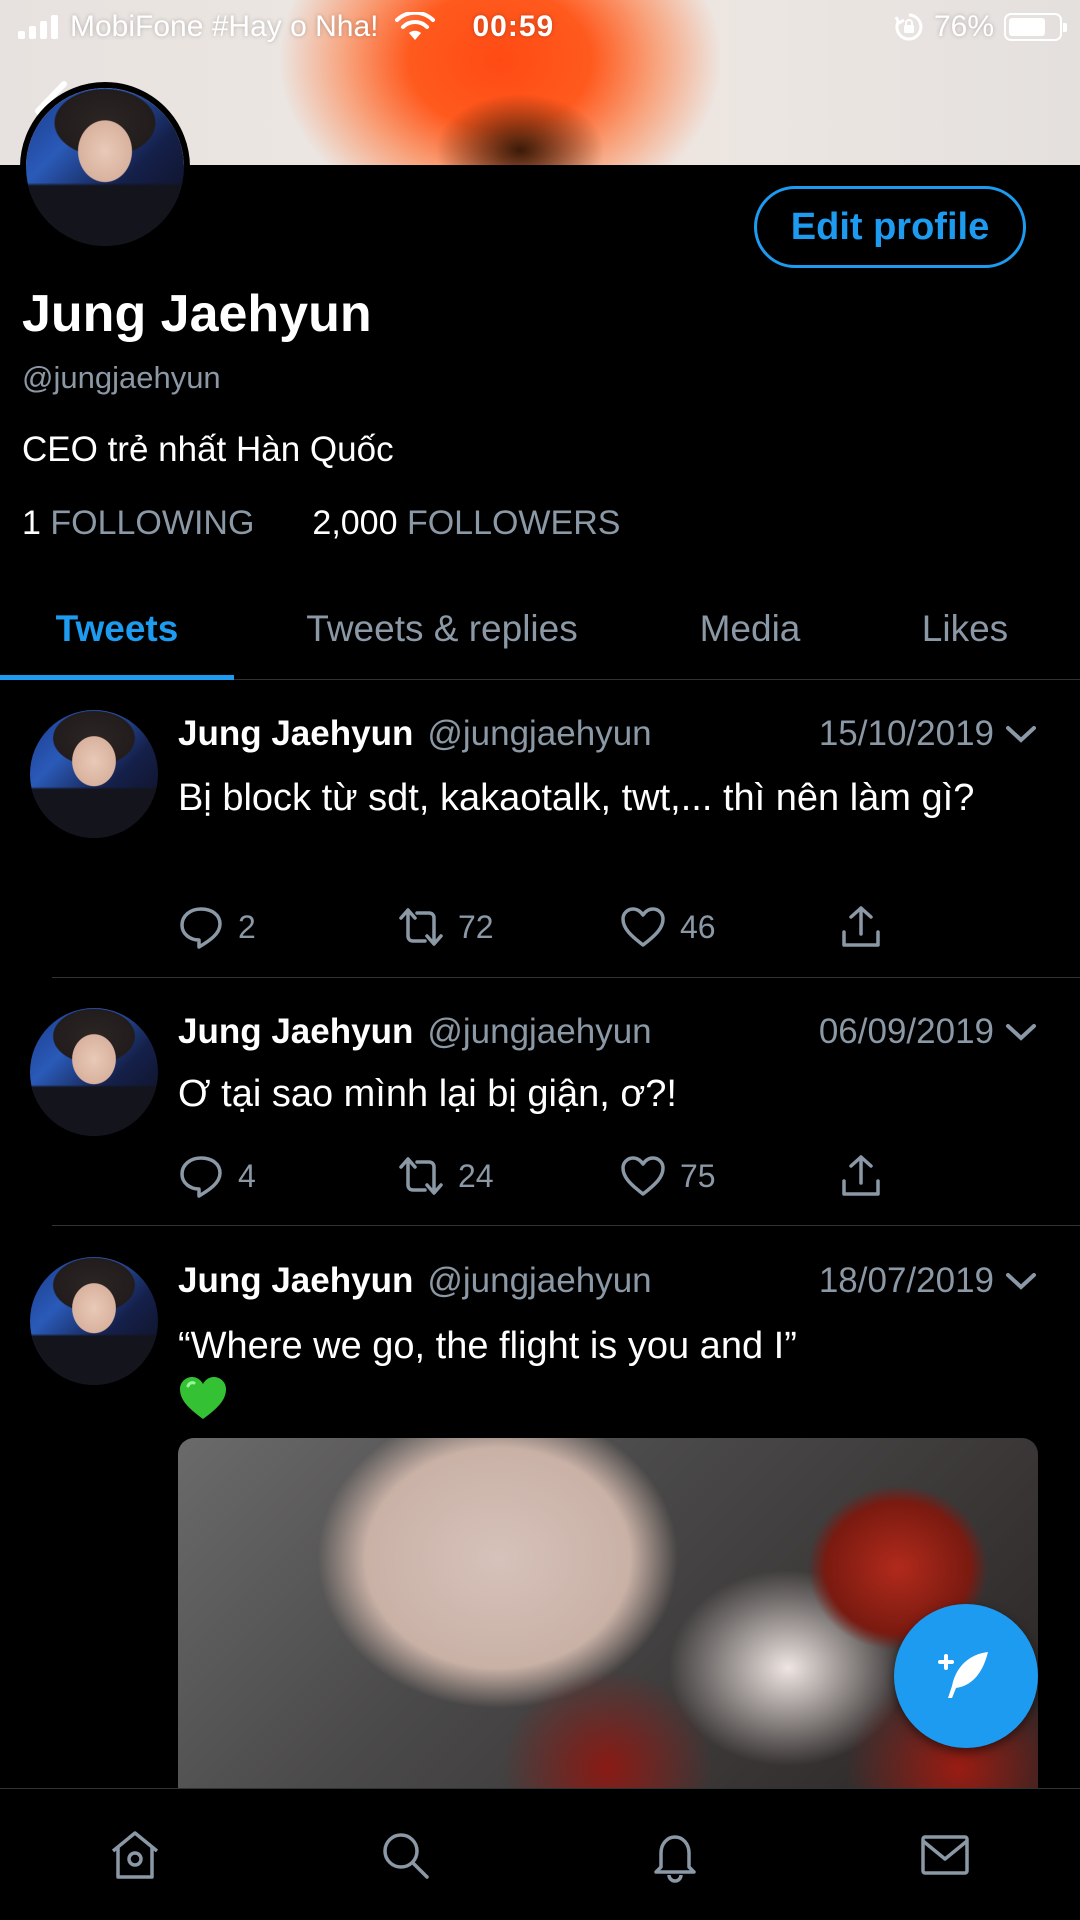 This screenshot has height=1920, width=1080. What do you see at coordinates (446, 1176) in the screenshot?
I see `retweet-button: 24` at bounding box center [446, 1176].